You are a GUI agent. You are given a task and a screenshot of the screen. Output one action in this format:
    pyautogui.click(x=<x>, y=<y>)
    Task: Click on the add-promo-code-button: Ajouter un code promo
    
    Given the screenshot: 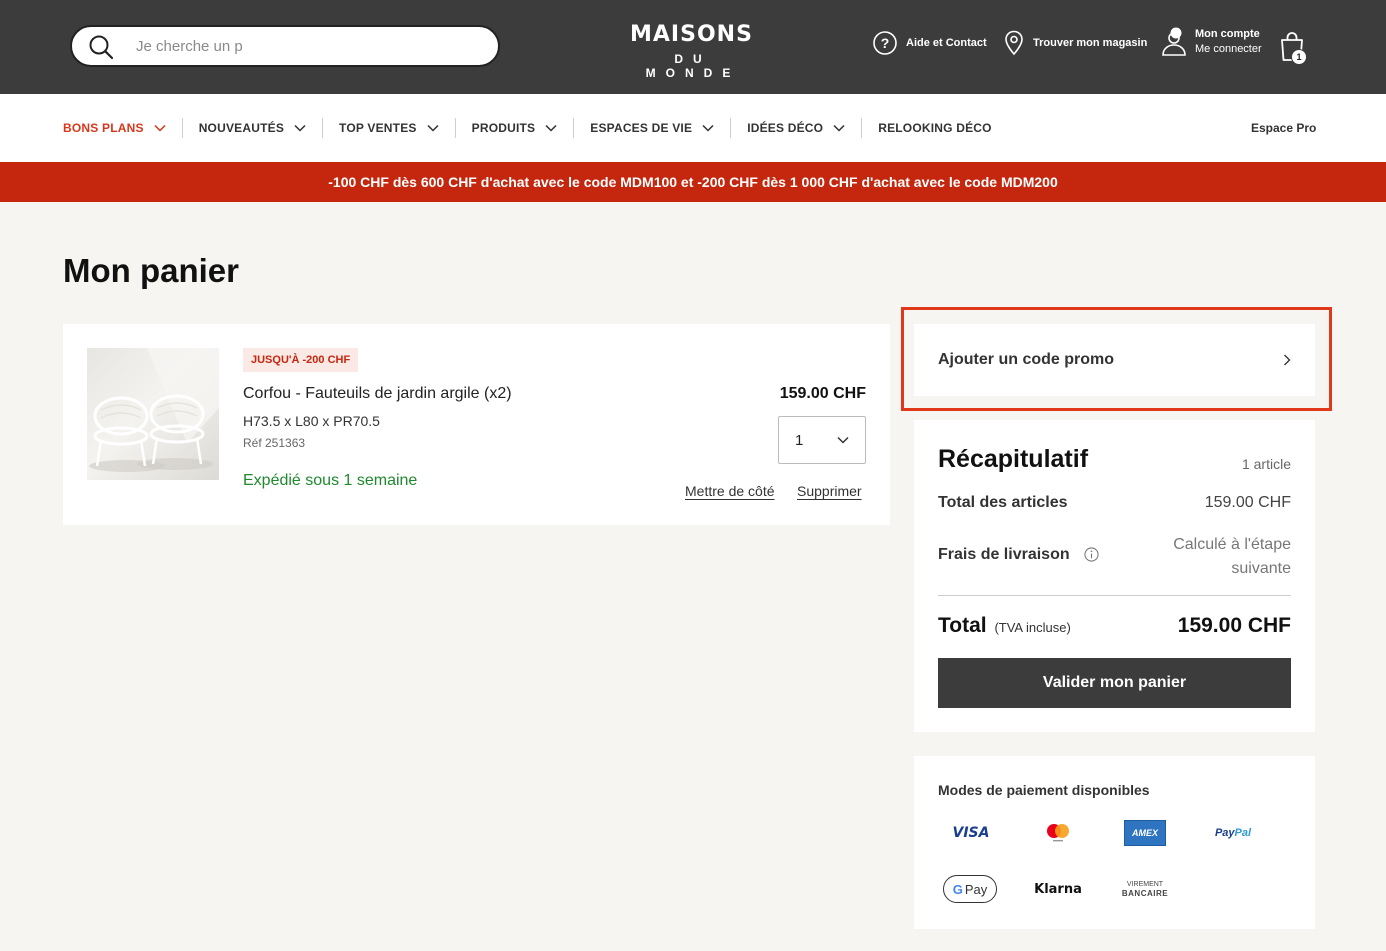 What is the action you would take?
    pyautogui.click(x=1114, y=360)
    